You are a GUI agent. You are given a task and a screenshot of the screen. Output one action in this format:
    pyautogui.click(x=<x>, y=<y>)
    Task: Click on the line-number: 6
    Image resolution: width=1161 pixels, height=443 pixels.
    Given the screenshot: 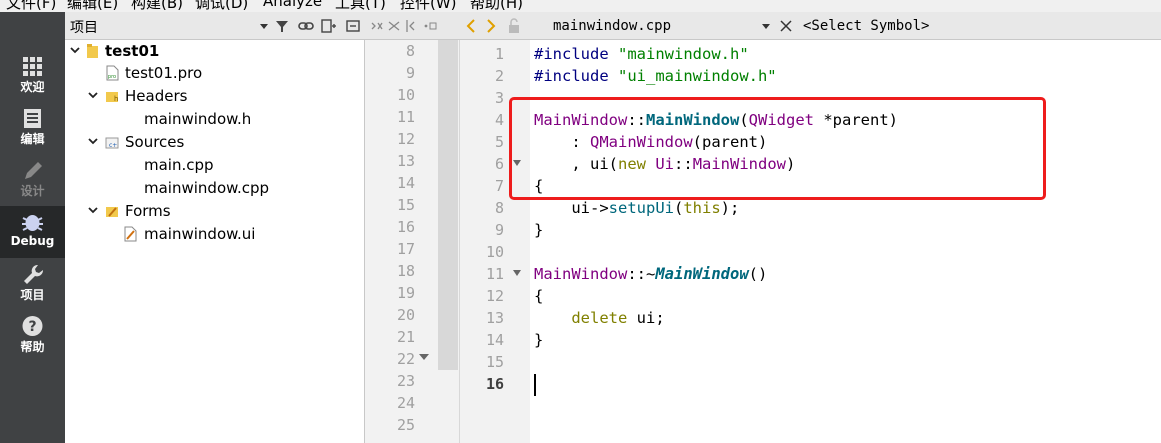 What is the action you would take?
    pyautogui.click(x=499, y=164)
    